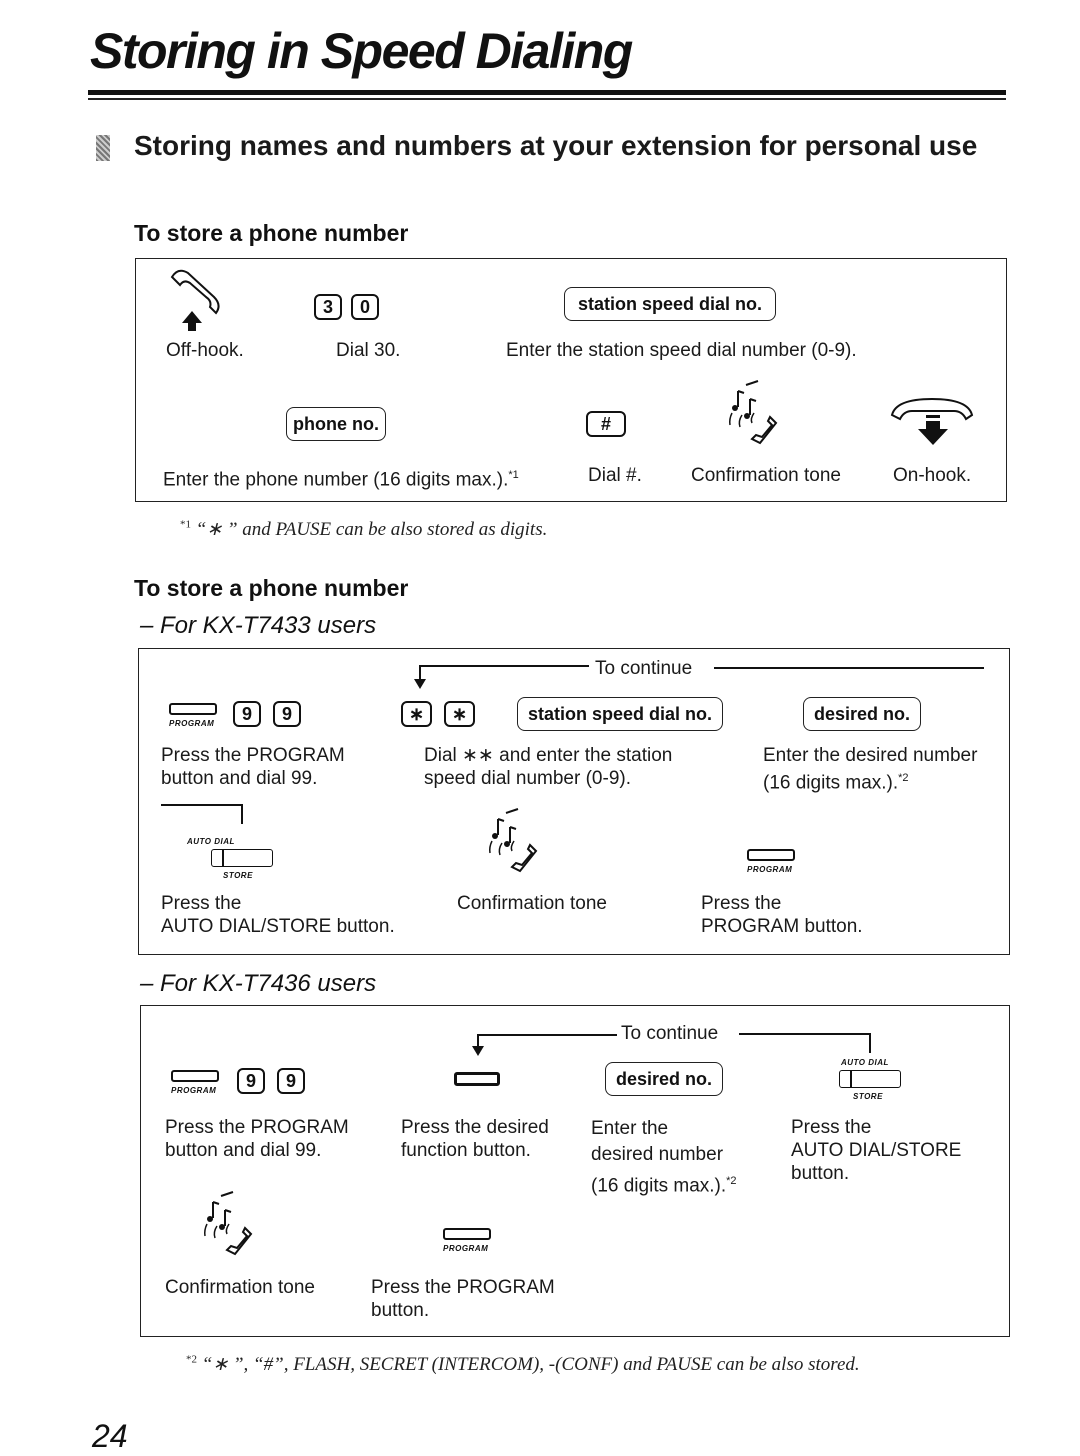 Image resolution: width=1080 pixels, height=1456 pixels. Describe the element at coordinates (271, 588) in the screenshot. I see `block2-heading: To store a phone number` at that location.